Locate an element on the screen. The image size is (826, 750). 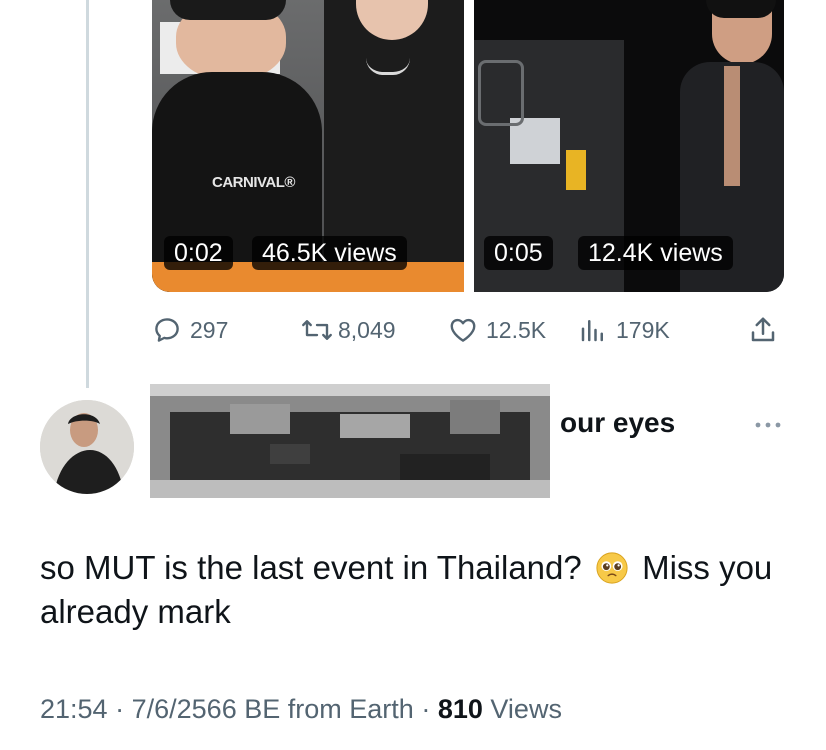
tweet-view-count: 810 is located at coordinates (460, 709).